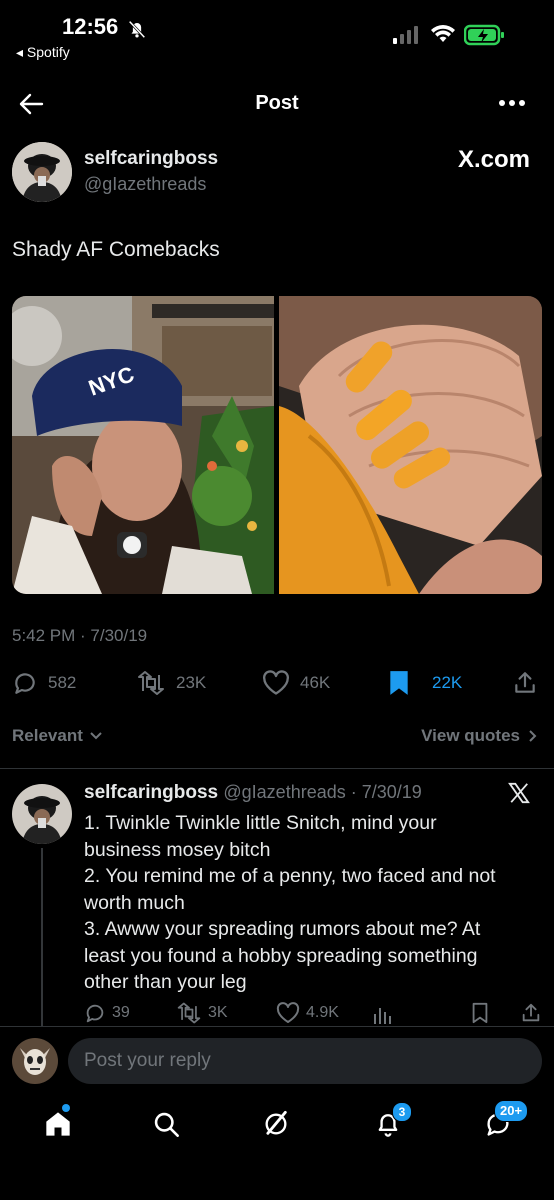  Describe the element at coordinates (443, 33) in the screenshot. I see `wifi-icon` at that location.